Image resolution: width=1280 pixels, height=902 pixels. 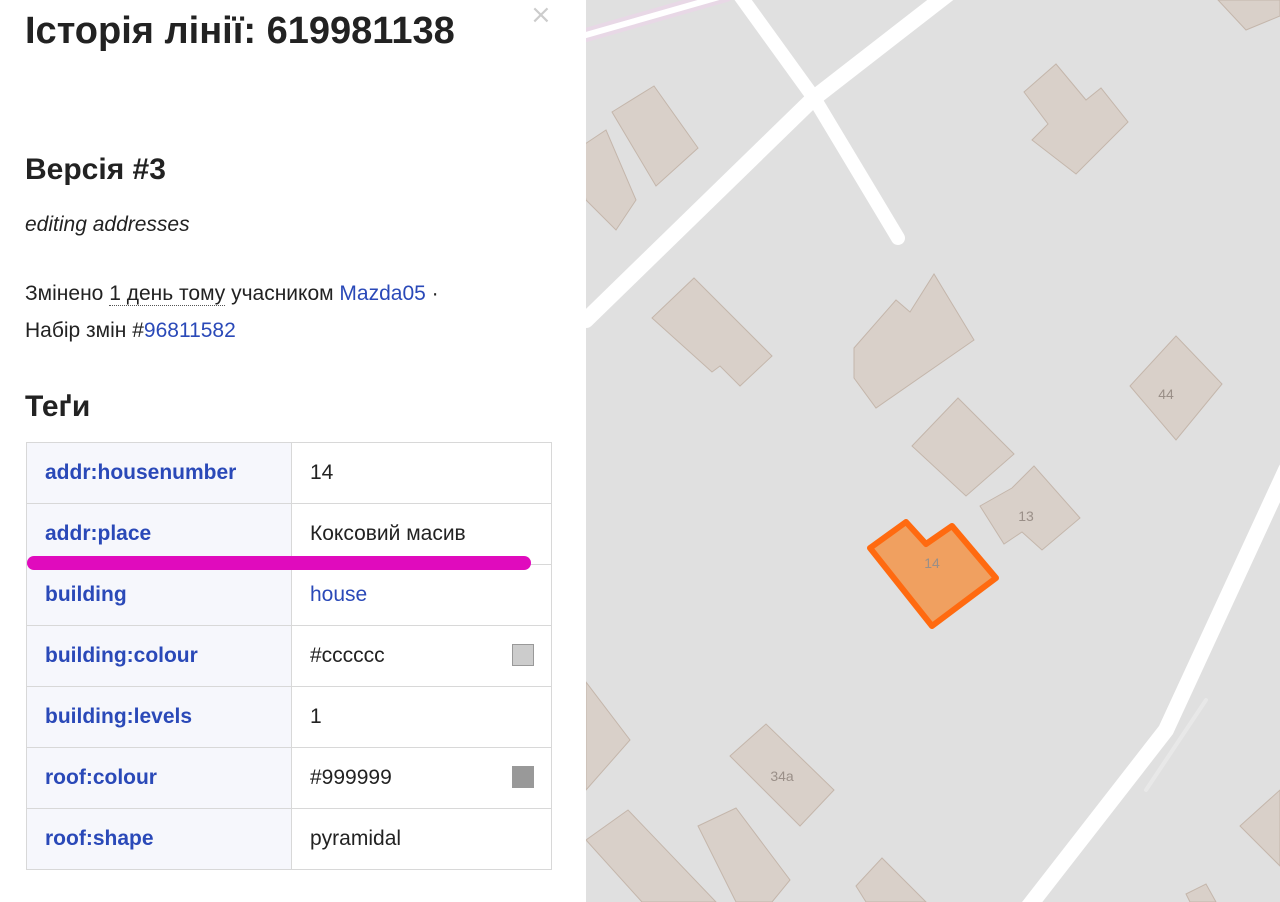 I want to click on tag-key-link: building:levels, so click(x=159, y=717).